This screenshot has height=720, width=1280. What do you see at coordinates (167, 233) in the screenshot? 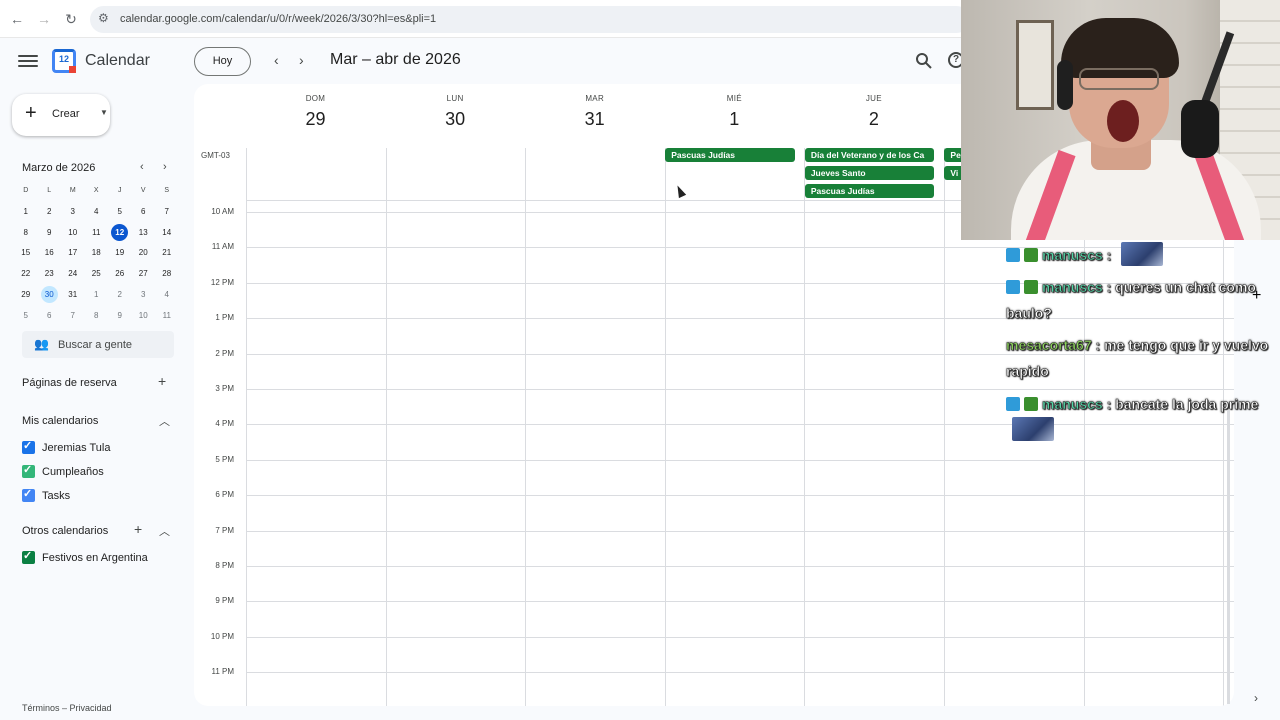
I see `mini-day: 14` at bounding box center [167, 233].